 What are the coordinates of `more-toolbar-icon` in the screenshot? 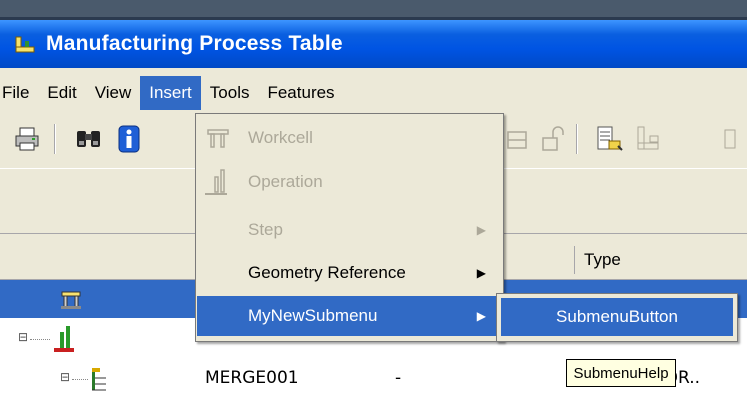 It's located at (730, 139).